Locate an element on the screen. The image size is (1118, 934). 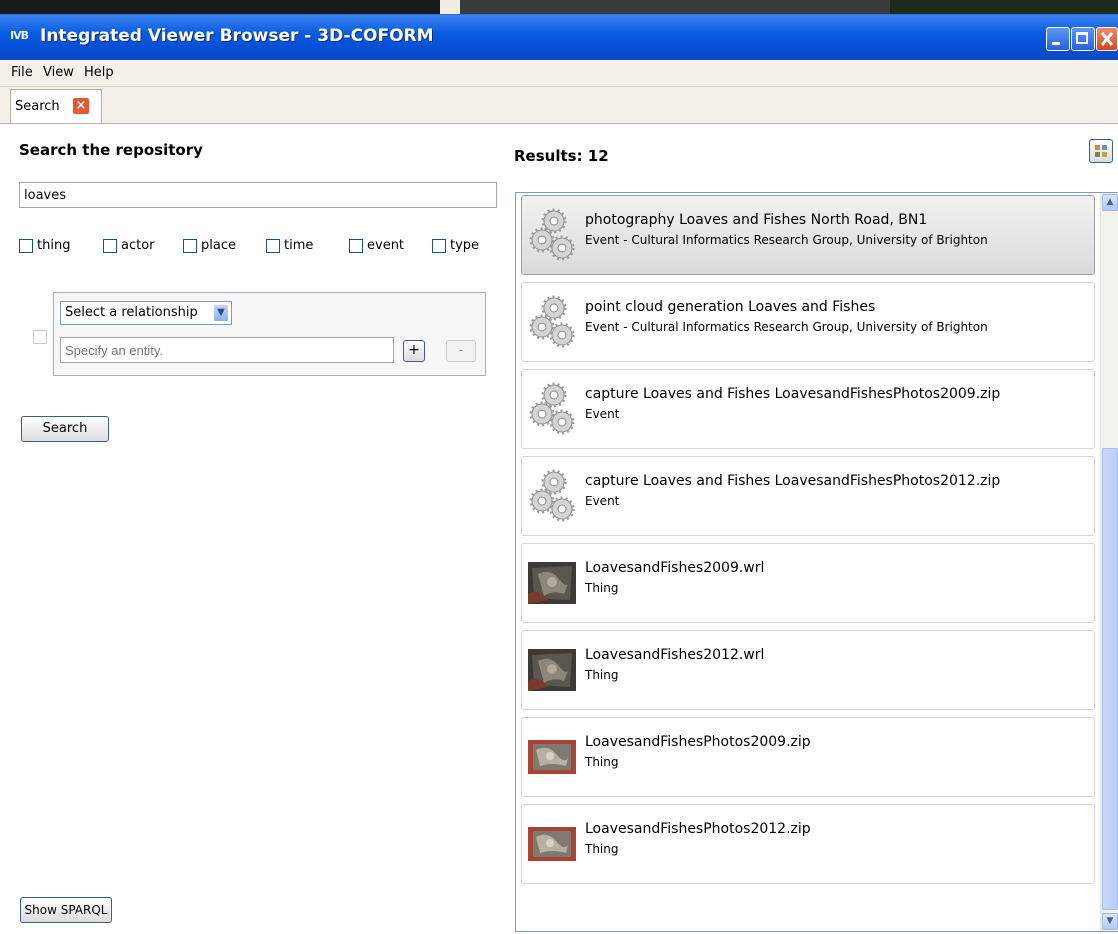
result-item: LoavesandFishesPhotos2009.zip Thing is located at coordinates (808, 757).